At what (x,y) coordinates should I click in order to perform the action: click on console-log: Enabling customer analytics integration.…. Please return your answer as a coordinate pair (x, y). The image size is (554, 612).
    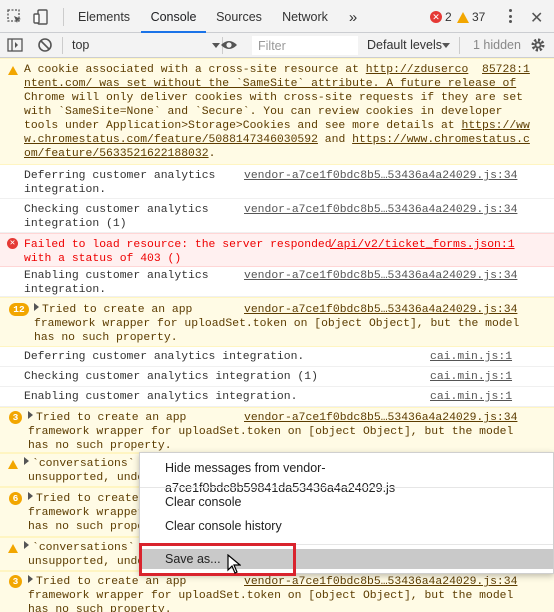
    Looking at the image, I should click on (277, 397).